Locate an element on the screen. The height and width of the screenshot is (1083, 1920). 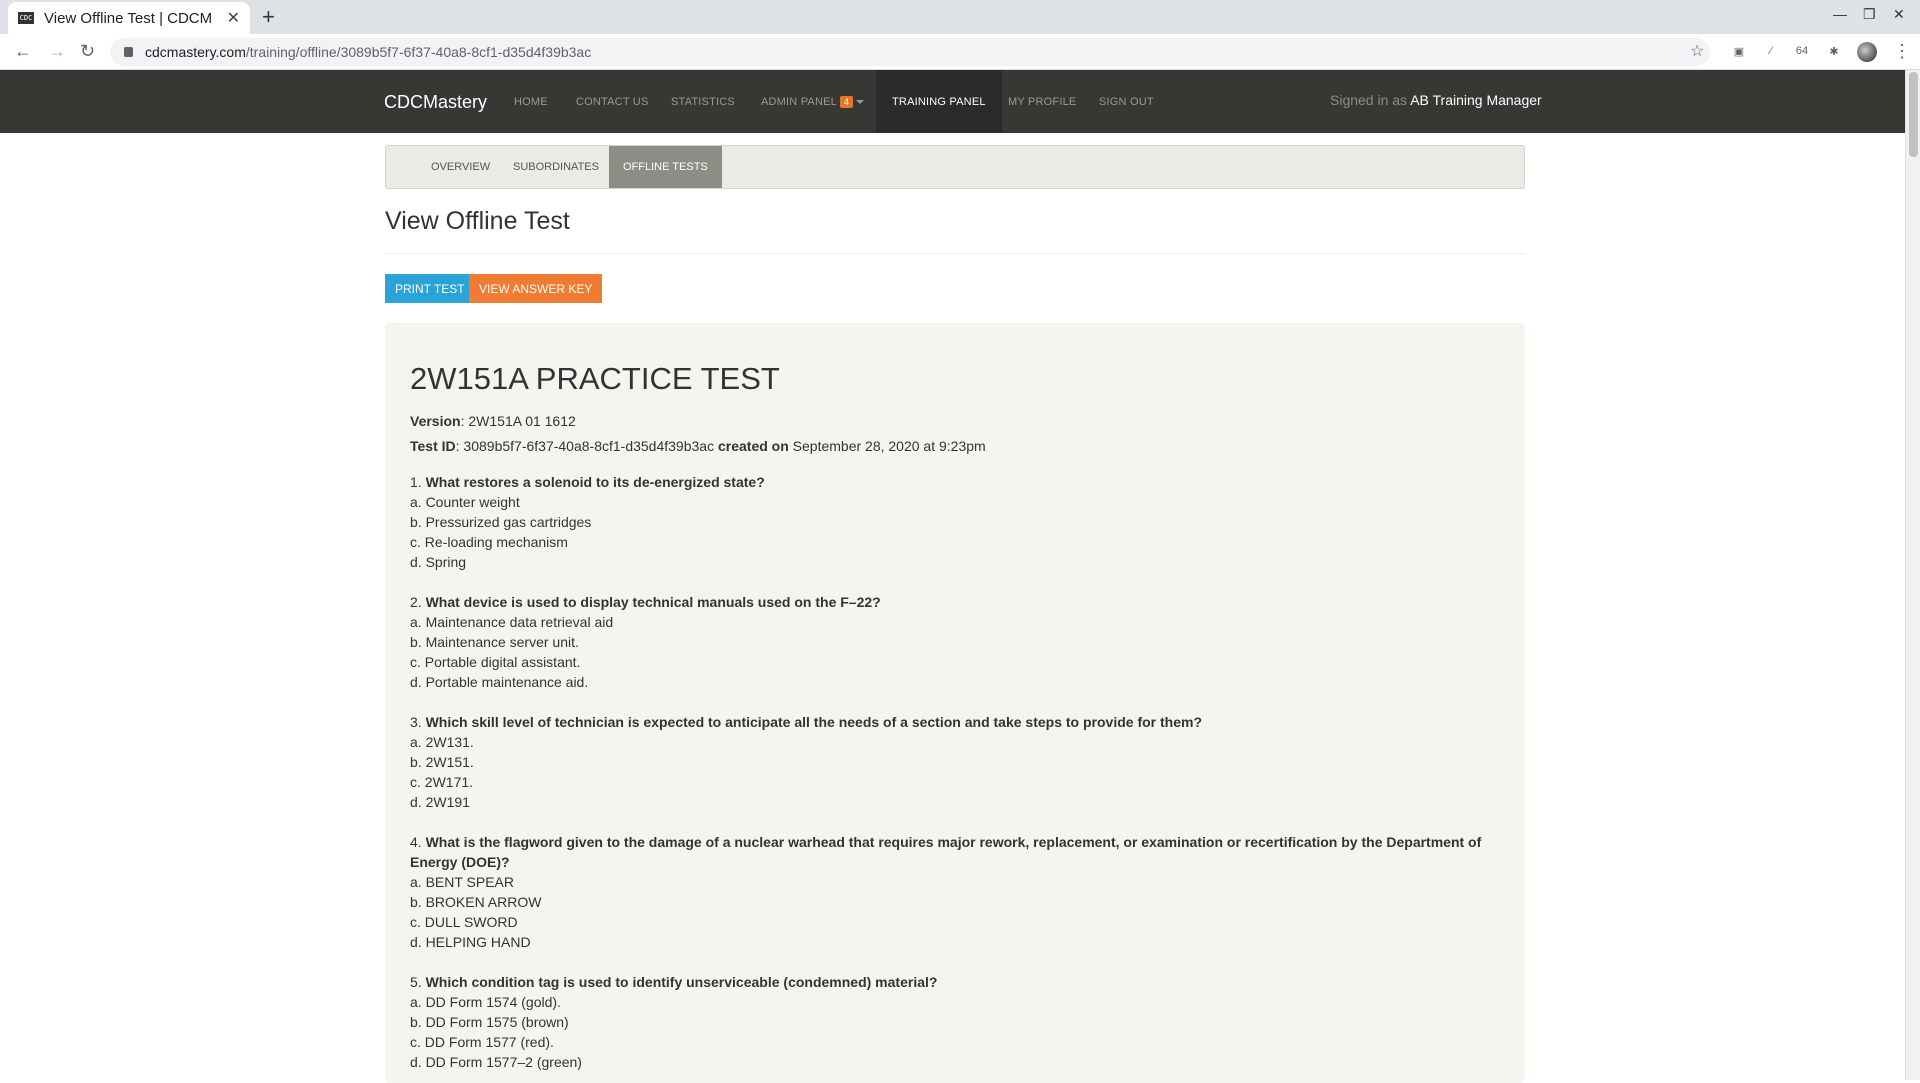
answer-option: d. DD Form 1577–2 (green) is located at coordinates (496, 1062).